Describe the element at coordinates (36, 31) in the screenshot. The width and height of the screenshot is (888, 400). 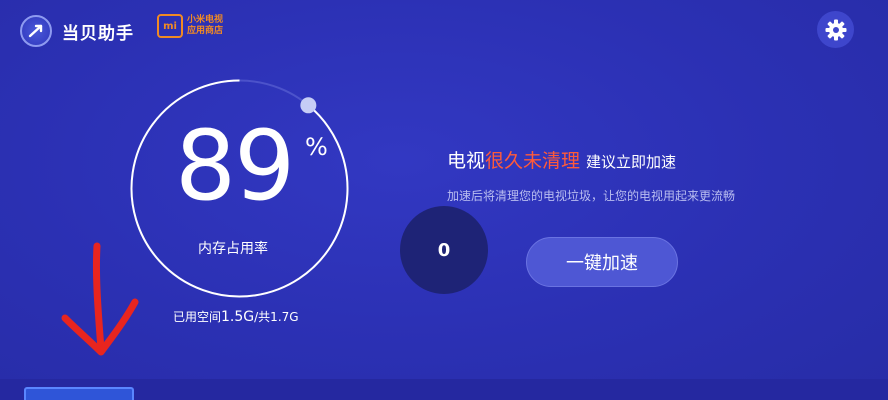
I see `rocket-logo-icon` at that location.